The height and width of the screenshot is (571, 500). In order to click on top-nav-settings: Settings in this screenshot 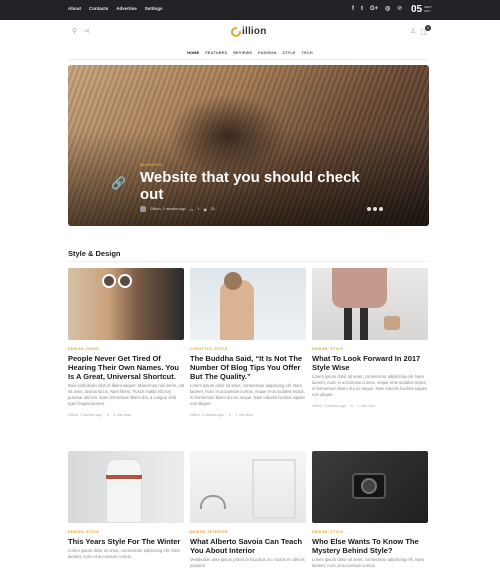, I will do `click(154, 8)`.